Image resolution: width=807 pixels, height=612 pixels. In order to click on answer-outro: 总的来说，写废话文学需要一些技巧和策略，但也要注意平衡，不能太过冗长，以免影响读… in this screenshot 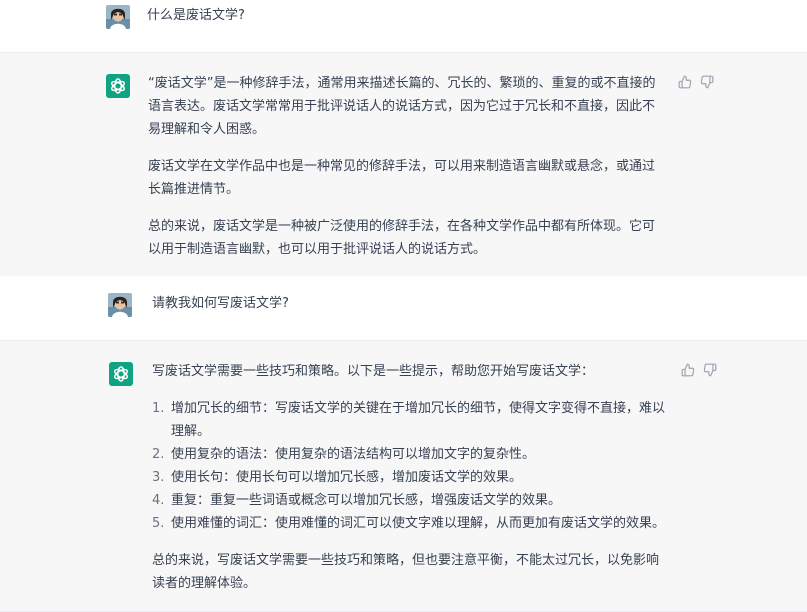, I will do `click(406, 572)`.